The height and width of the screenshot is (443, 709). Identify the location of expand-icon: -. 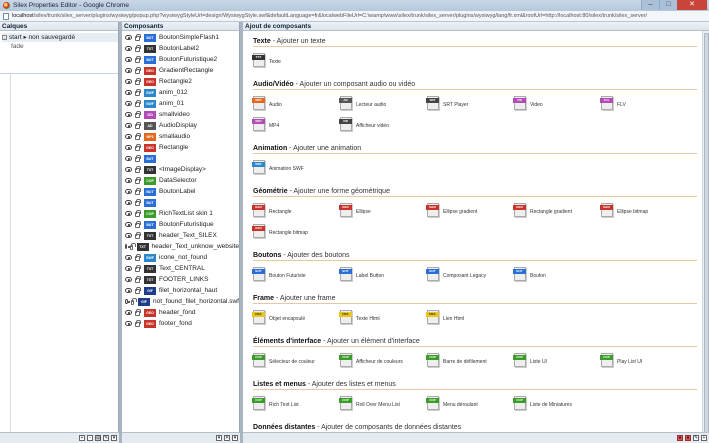
(4, 37).